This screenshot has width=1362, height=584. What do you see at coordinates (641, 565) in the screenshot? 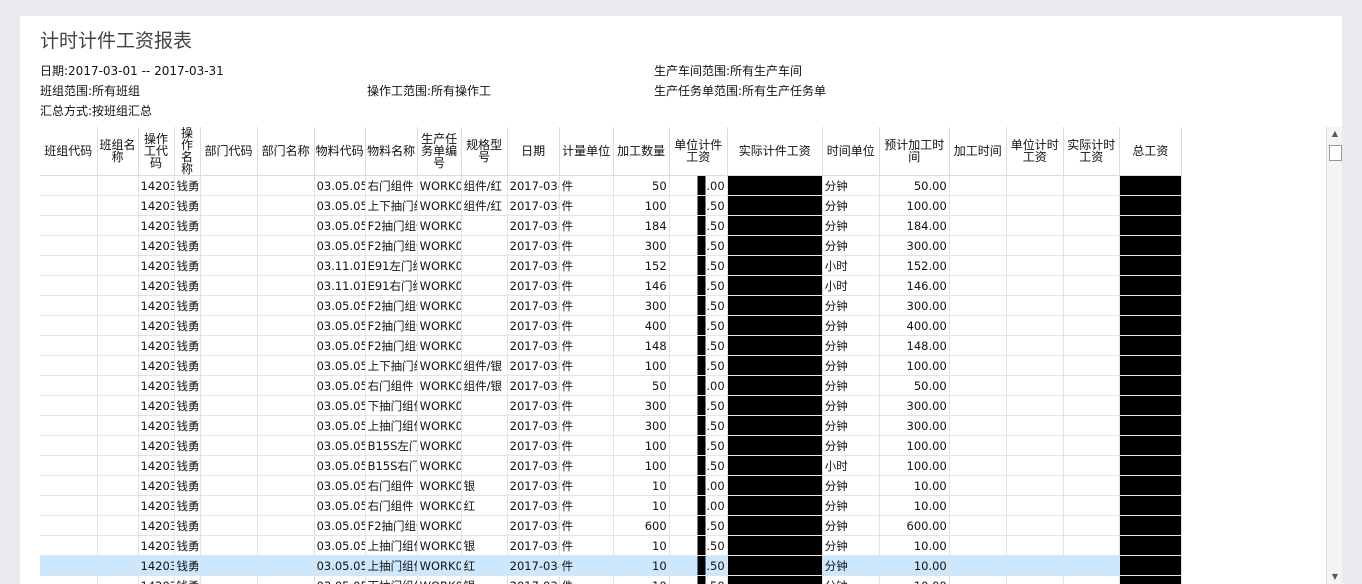
I see `table-cell: 10` at bounding box center [641, 565].